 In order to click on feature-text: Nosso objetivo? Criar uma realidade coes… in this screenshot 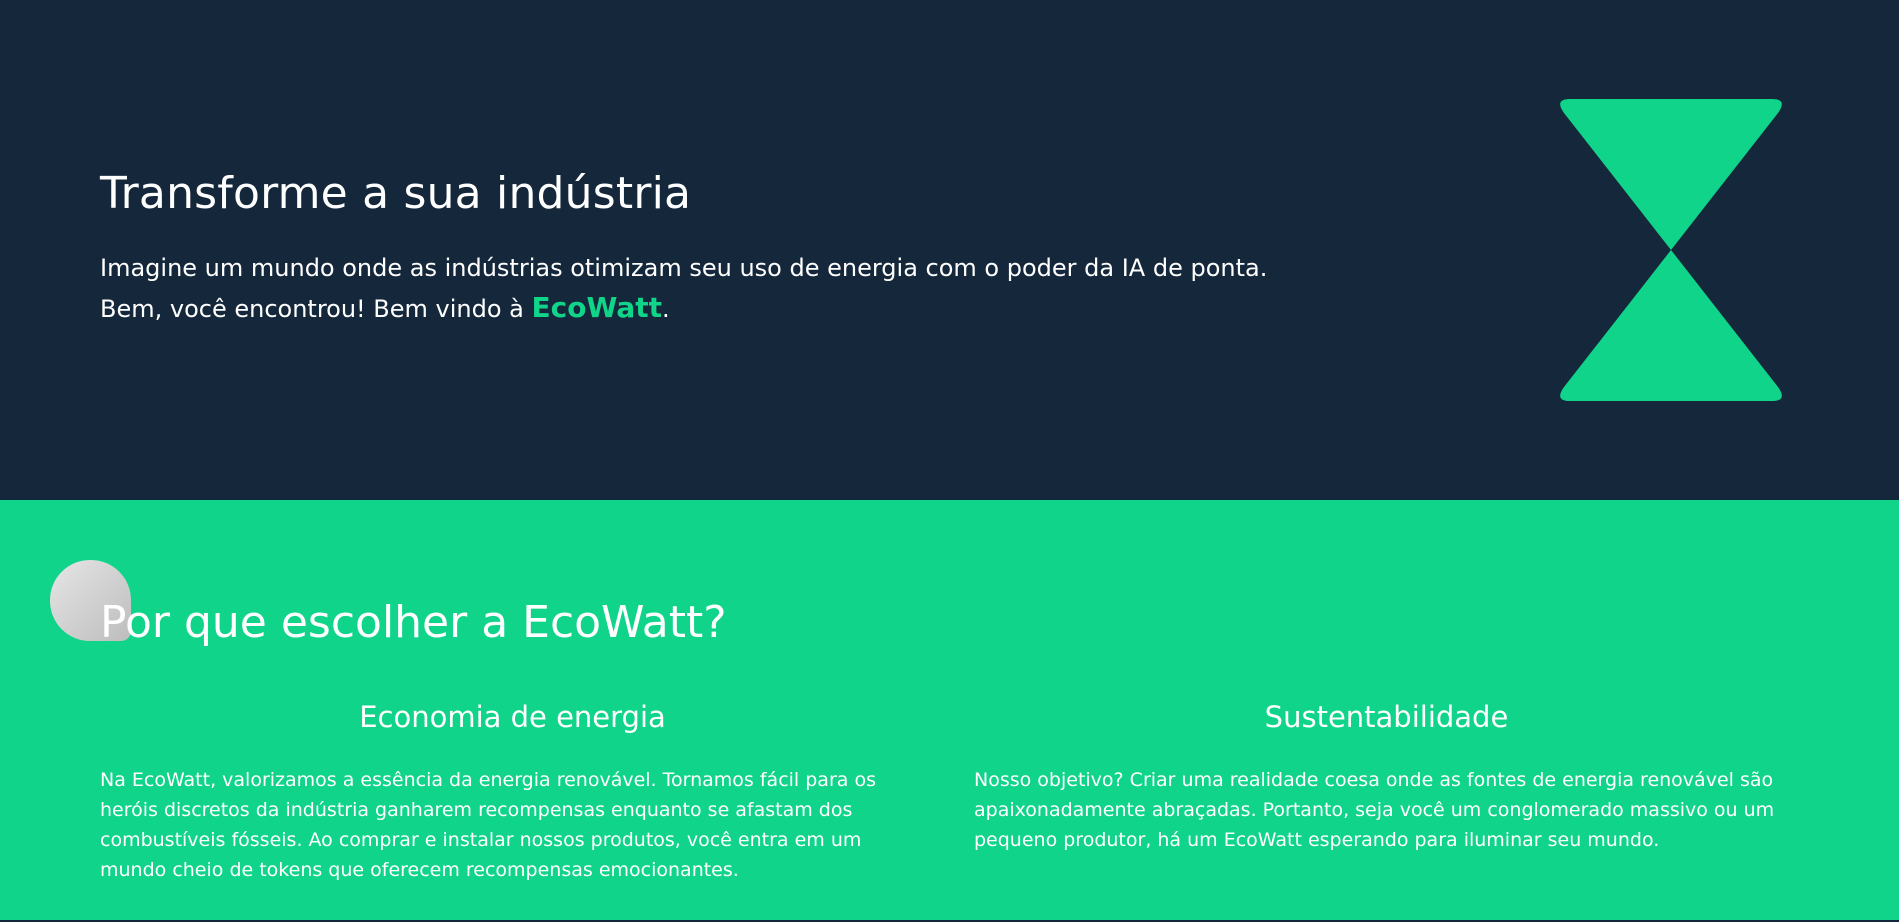, I will do `click(1374, 810)`.